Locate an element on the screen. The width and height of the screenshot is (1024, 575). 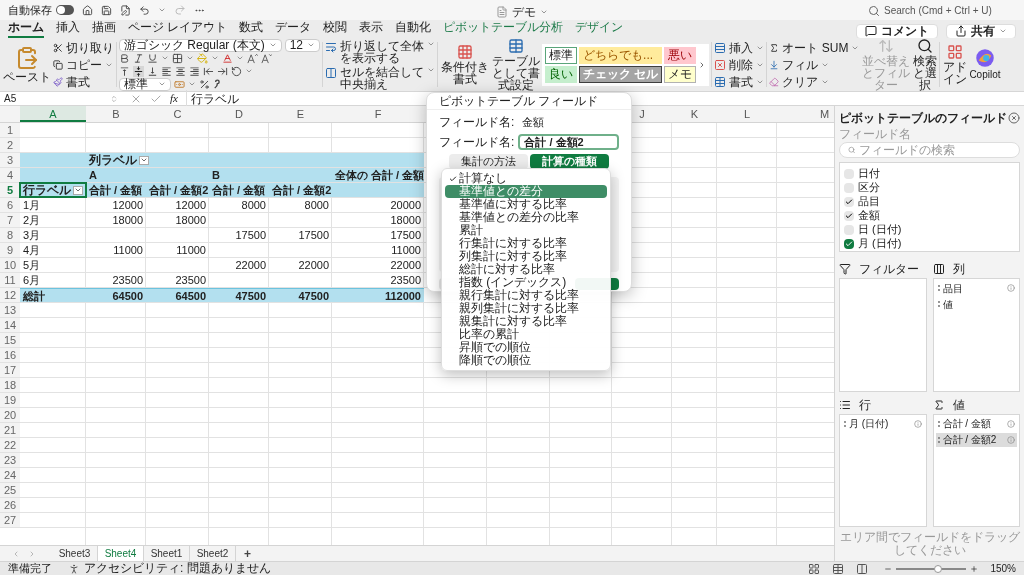
column-header: M is located at coordinates (805, 114).